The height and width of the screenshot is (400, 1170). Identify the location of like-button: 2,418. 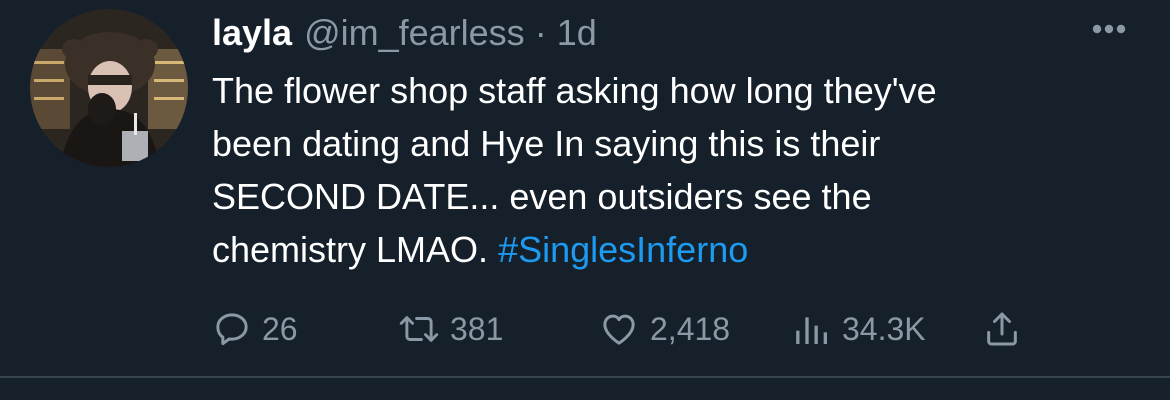
(664, 329).